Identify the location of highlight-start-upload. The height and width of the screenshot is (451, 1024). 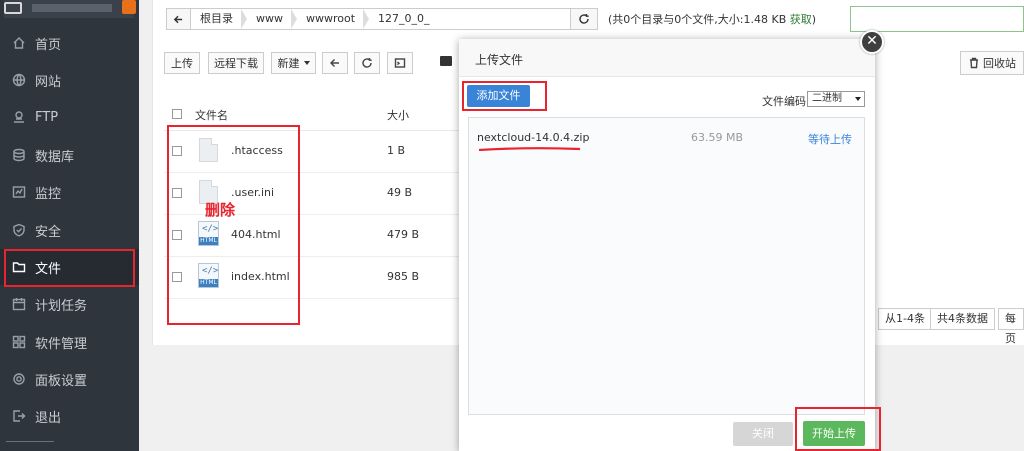
(838, 429).